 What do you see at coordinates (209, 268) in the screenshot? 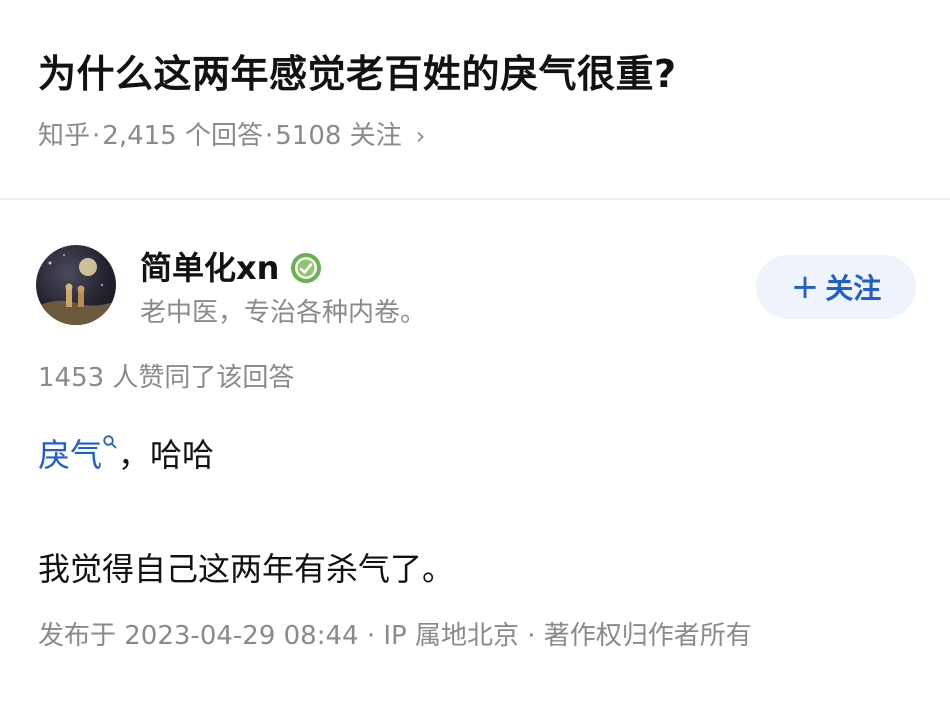
I see `author-name: 简单化xn` at bounding box center [209, 268].